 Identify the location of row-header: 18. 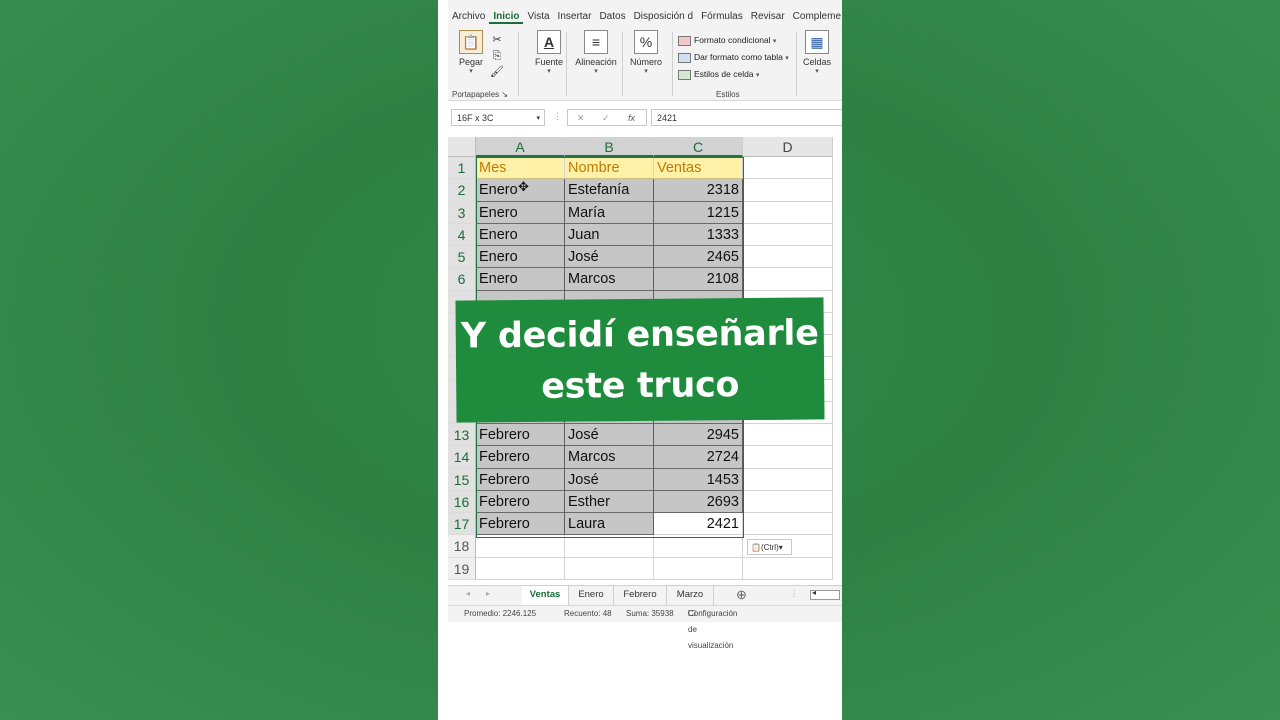
(462, 546).